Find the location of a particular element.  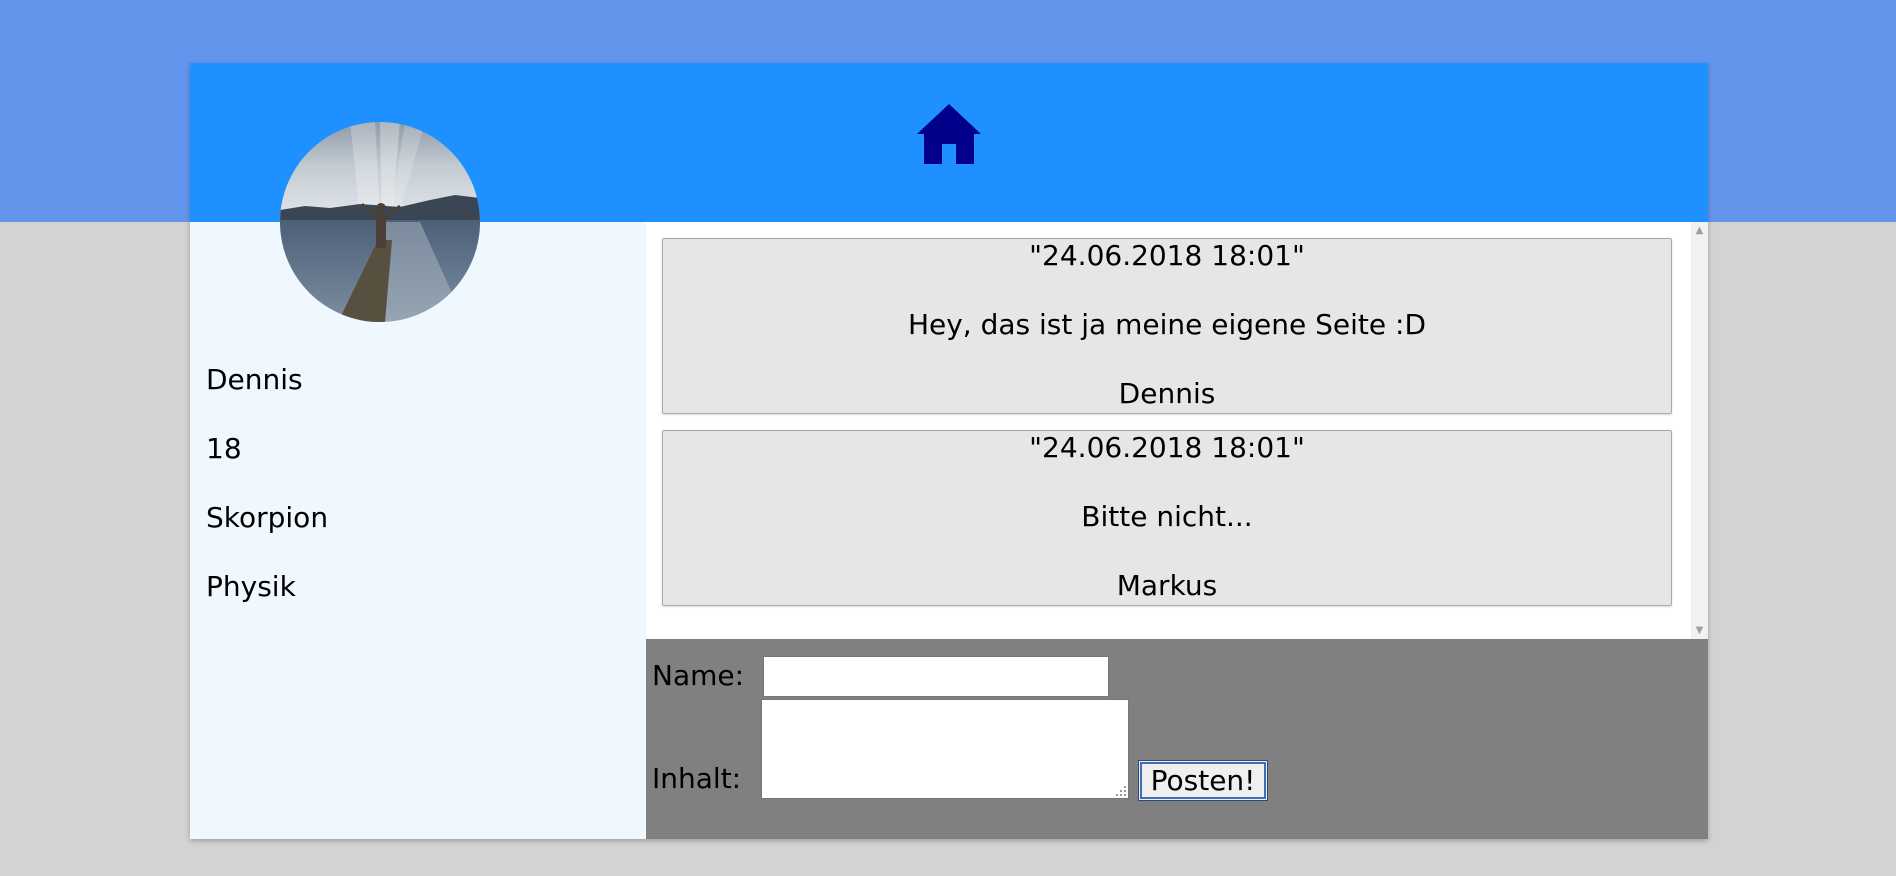

post-author: Markus is located at coordinates (1167, 585).